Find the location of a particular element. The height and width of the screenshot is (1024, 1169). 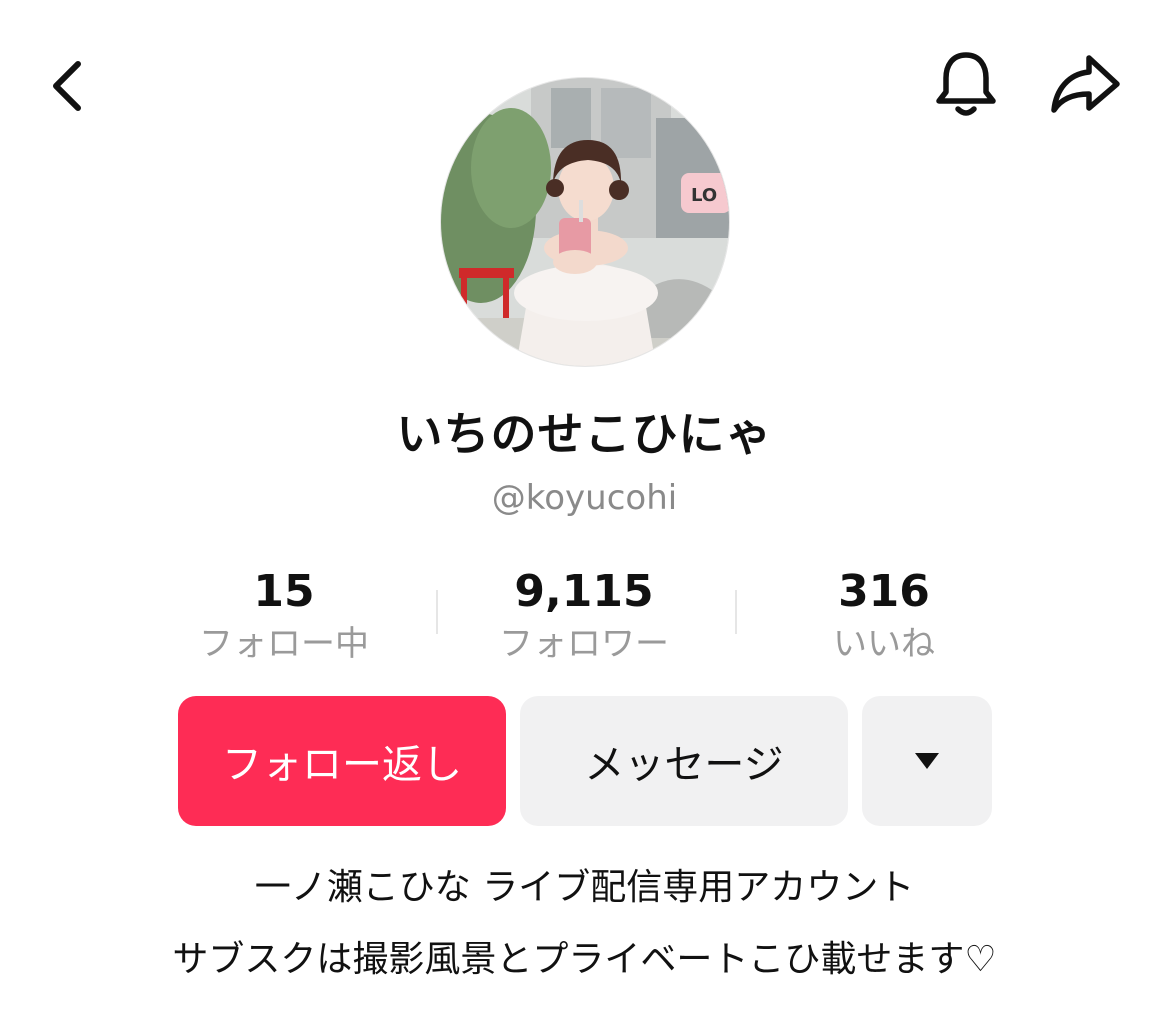

message-button: メッセージ is located at coordinates (684, 761).